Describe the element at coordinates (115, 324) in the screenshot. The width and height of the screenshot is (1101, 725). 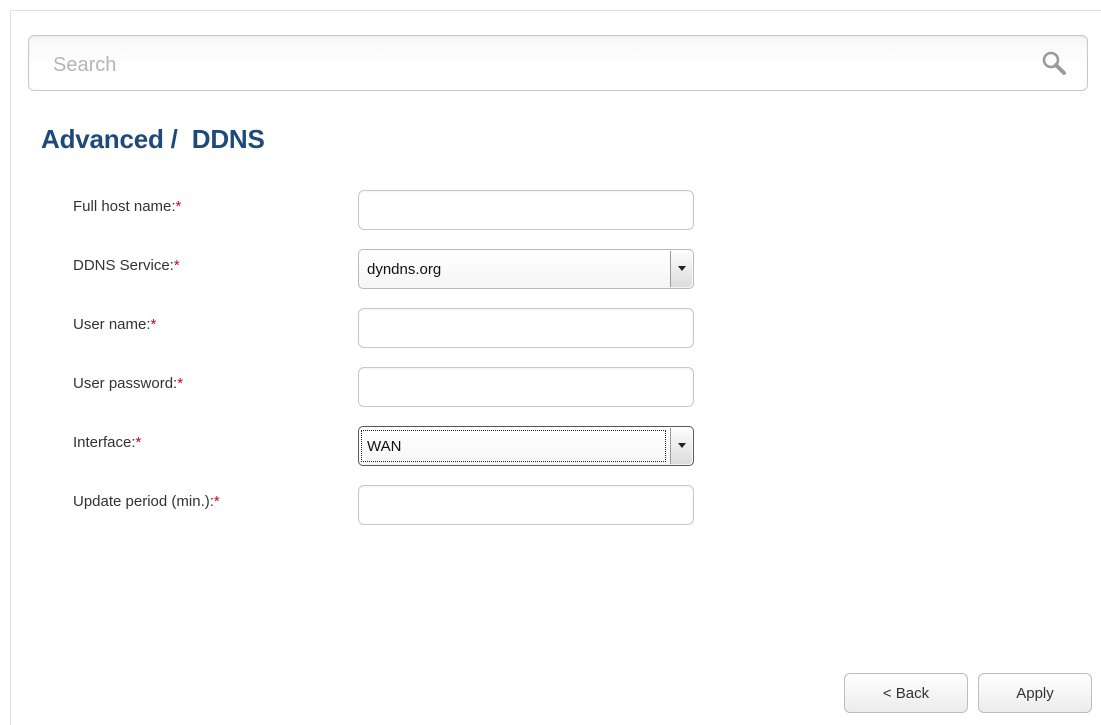
I see `user-name-label: User name:*` at that location.